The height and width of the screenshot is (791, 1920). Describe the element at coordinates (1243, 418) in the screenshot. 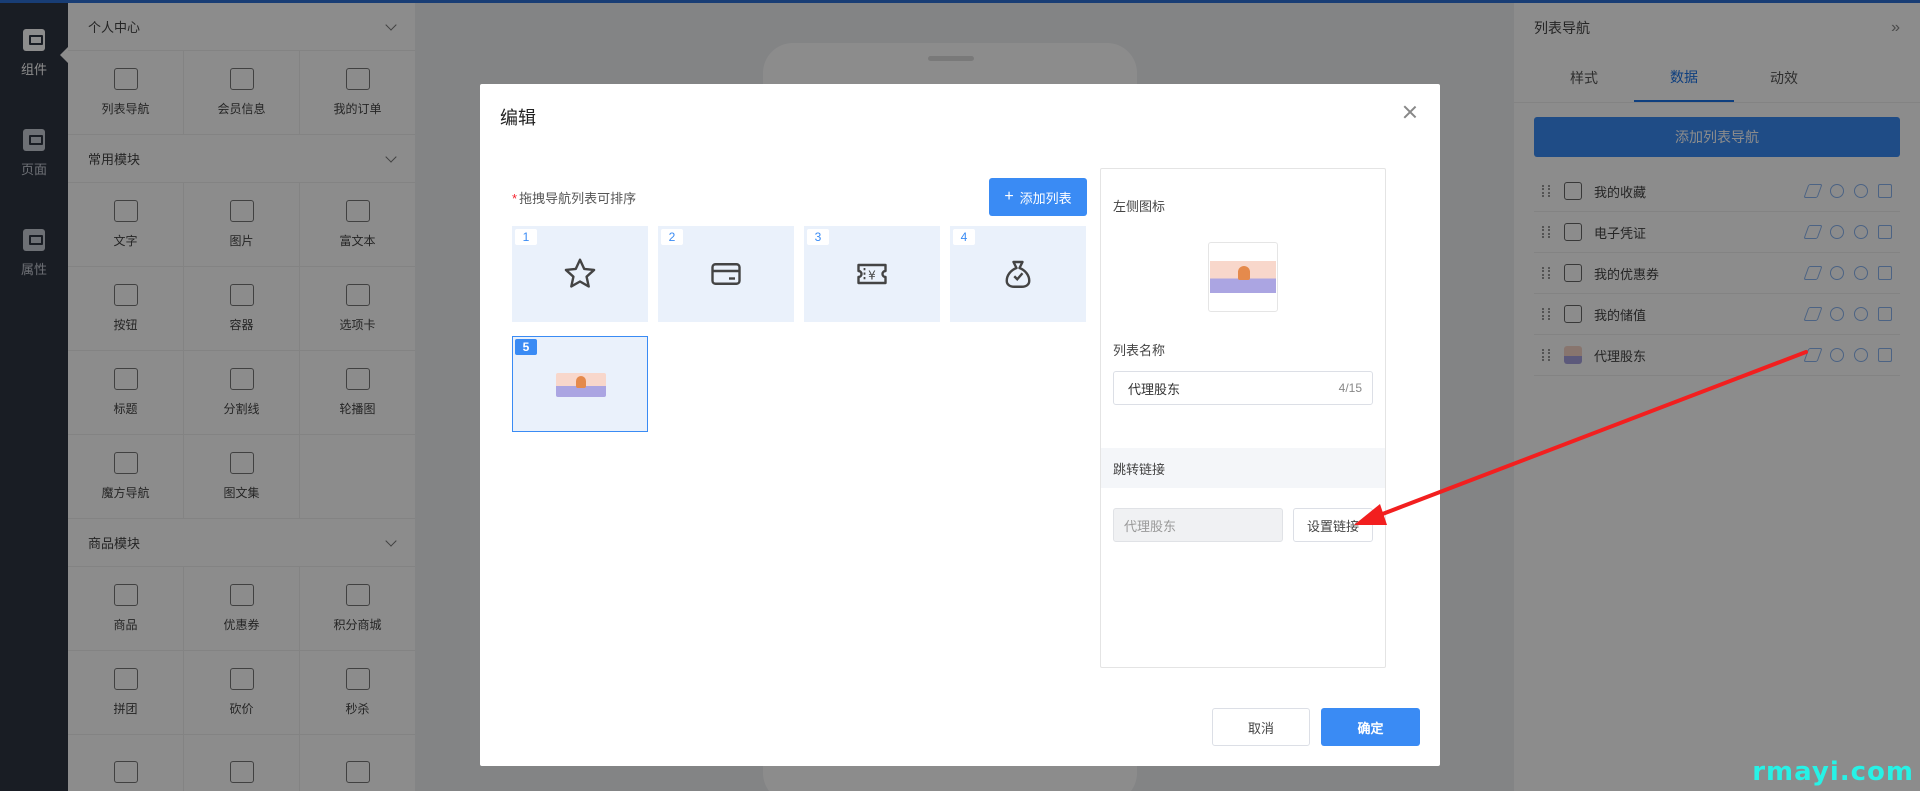

I see `item-form-panel: 左侧图标 列表名称 代理股东 4/15 跳转链接 代理股东 设置链接` at that location.